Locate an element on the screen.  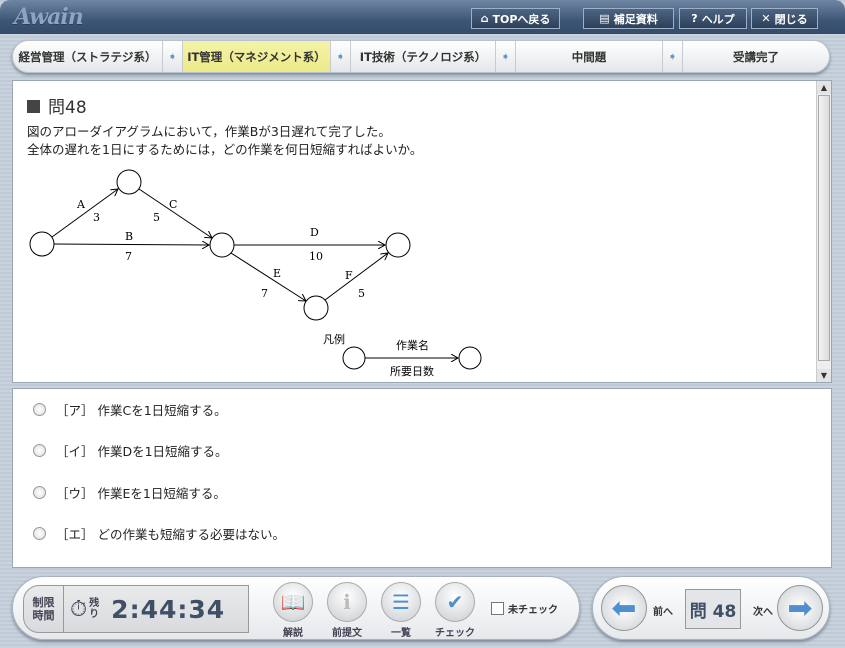
scroll-up-icon: ▲ is located at coordinates (824, 87).